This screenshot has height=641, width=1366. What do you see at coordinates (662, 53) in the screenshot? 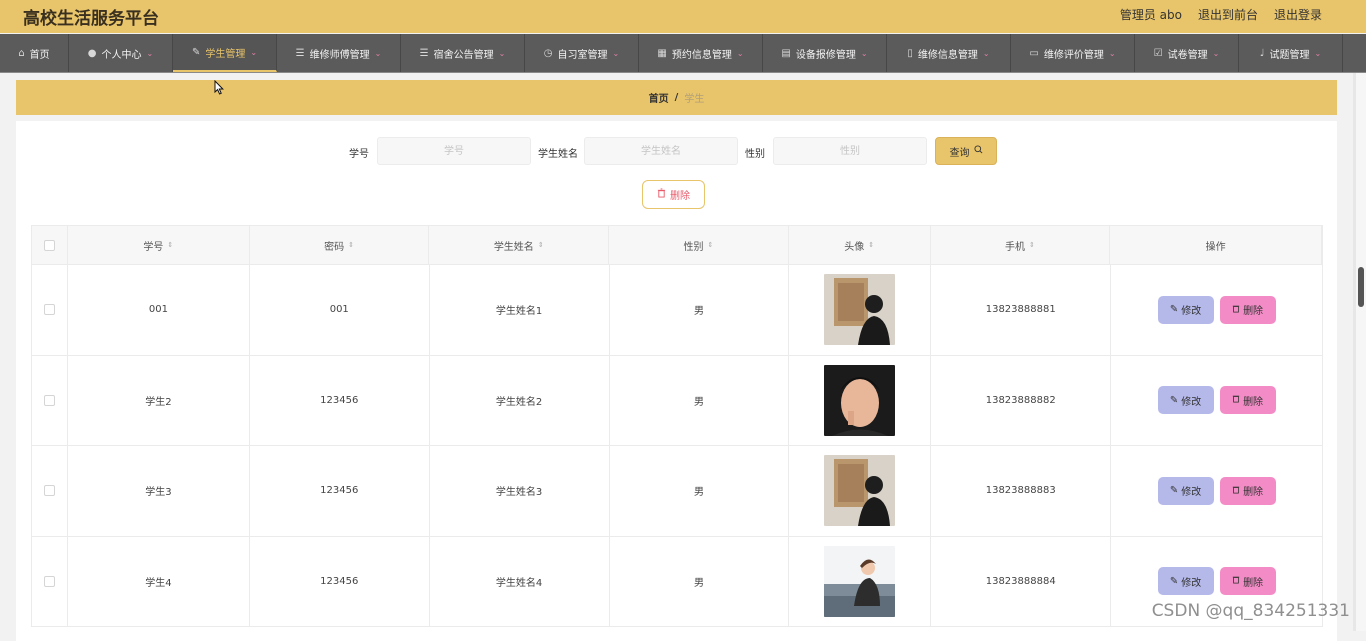
I see `grid-icon: ▦` at bounding box center [662, 53].